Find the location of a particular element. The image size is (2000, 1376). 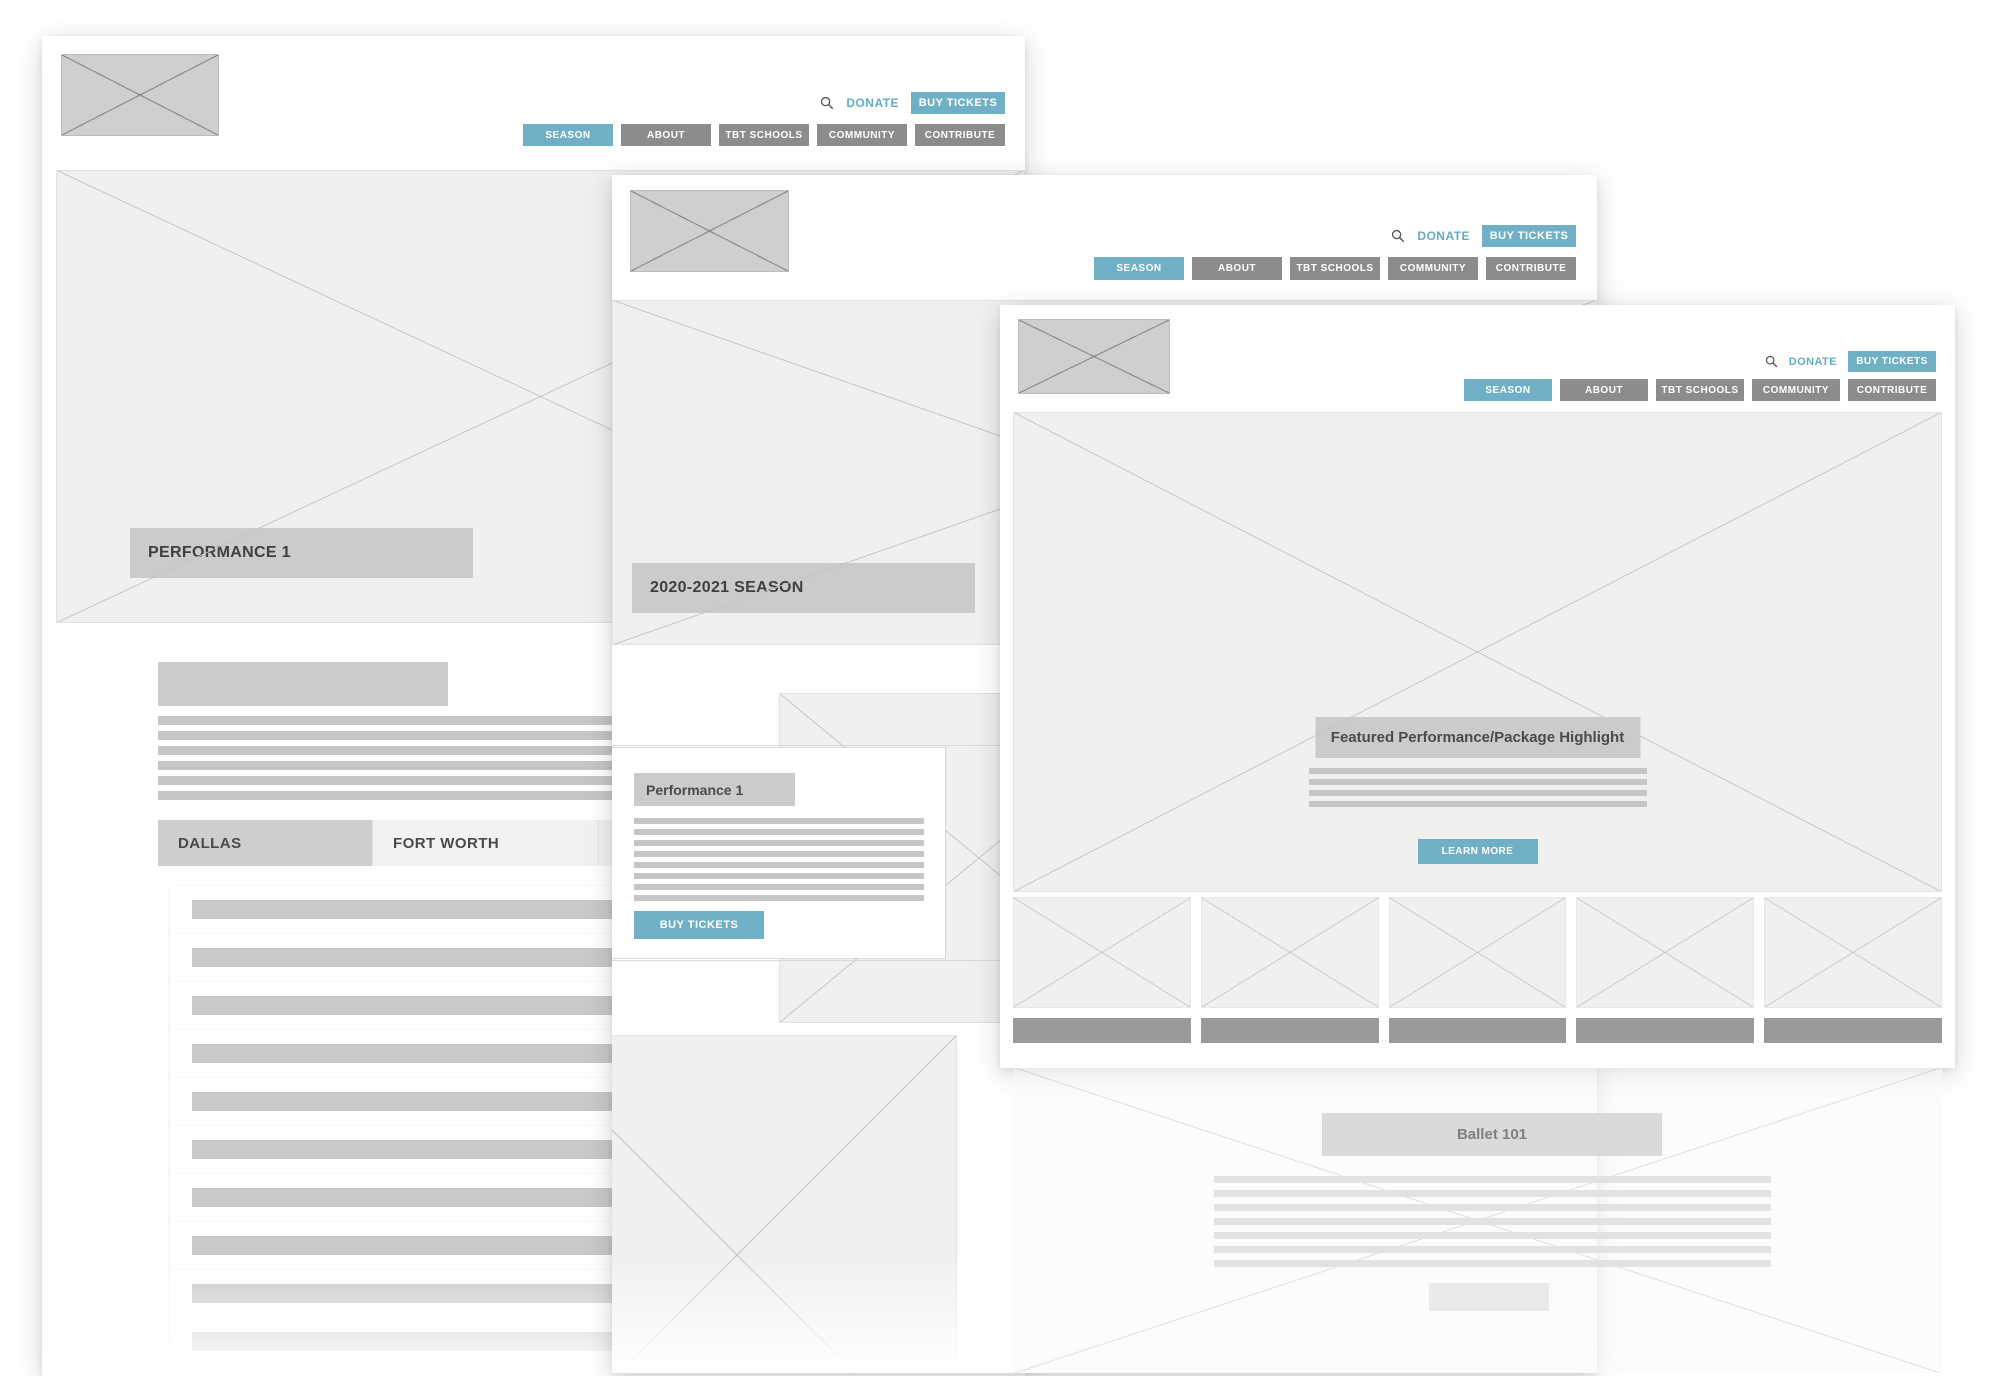

card-buy-tickets-button: BUY TICKETS is located at coordinates (699, 925).